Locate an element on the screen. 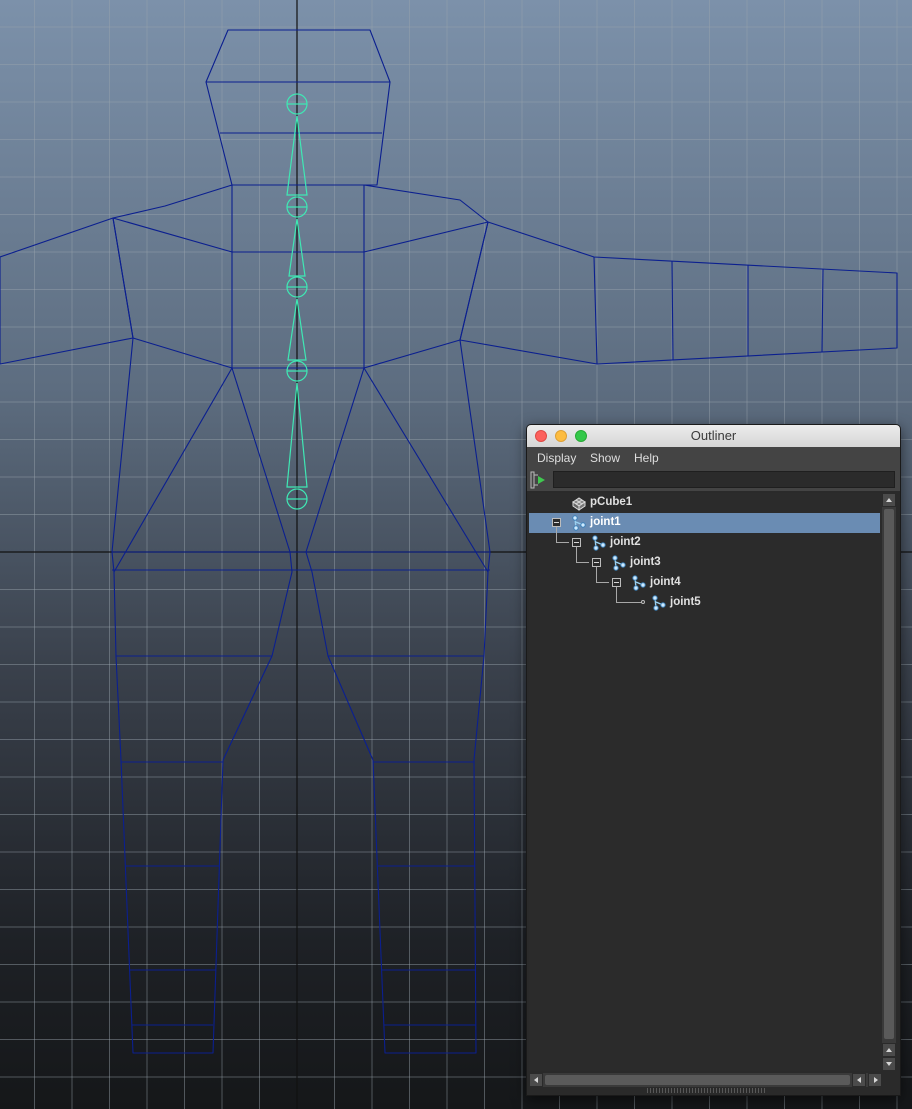 The height and width of the screenshot is (1109, 912). outliner-item-joint1: joint1 is located at coordinates (704, 523).